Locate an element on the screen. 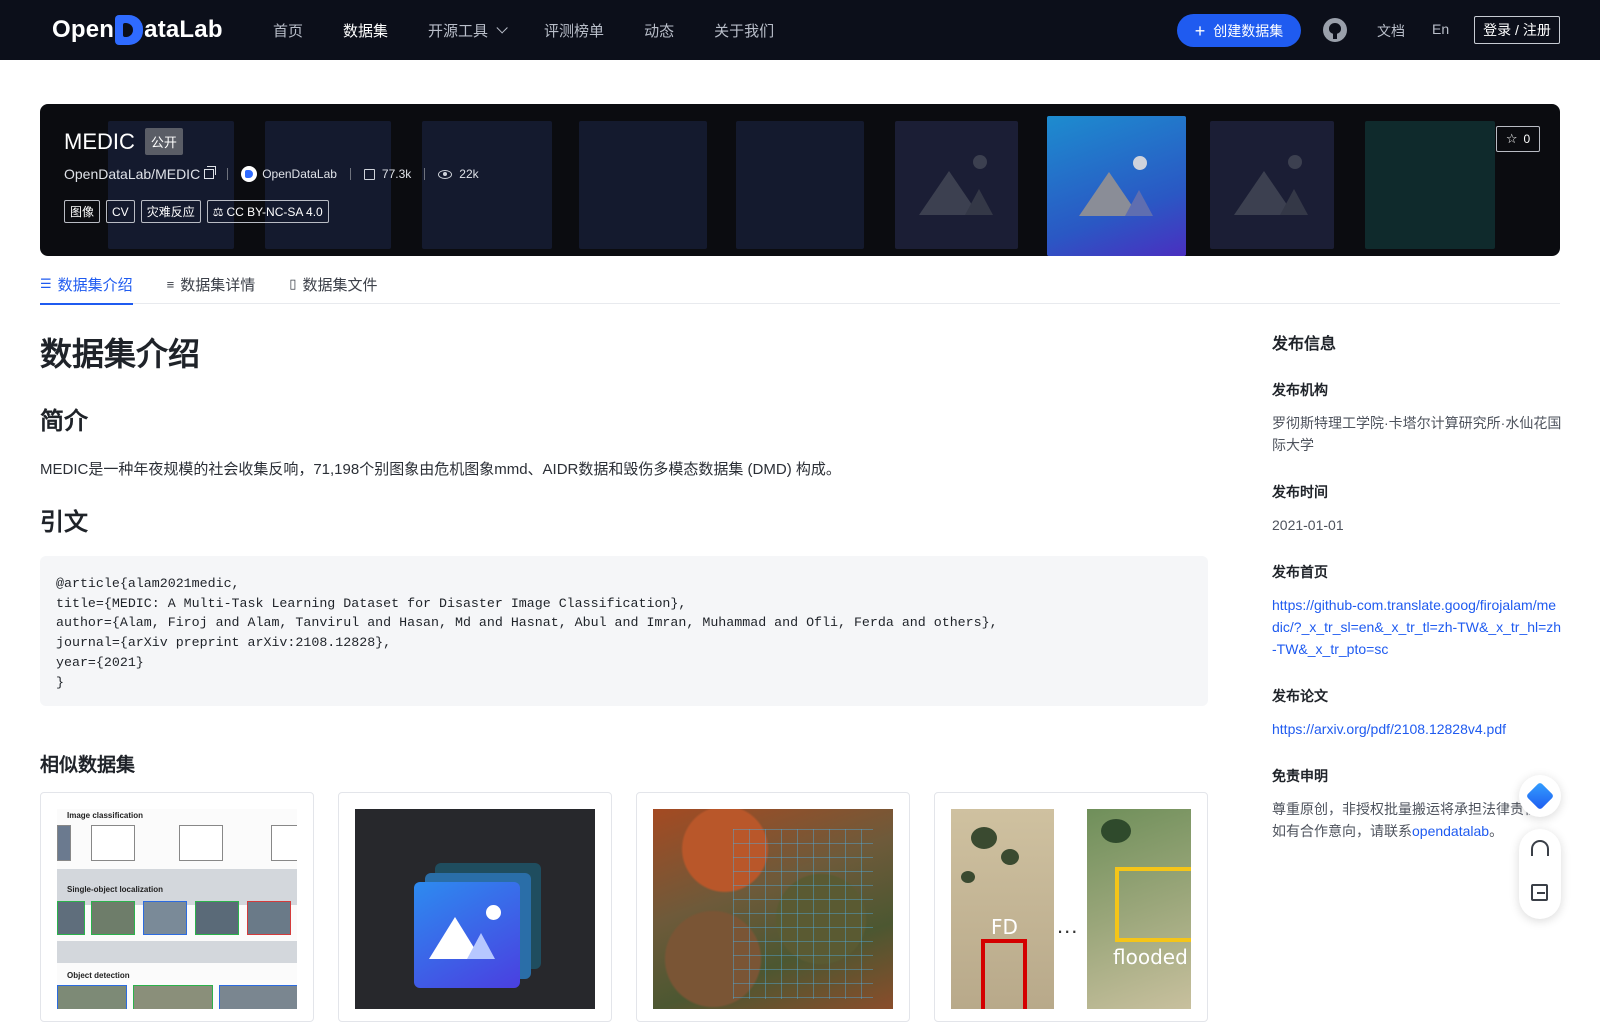 The height and width of the screenshot is (1022, 1600). nav-link-tools-label: 开源工具 is located at coordinates (458, 31).